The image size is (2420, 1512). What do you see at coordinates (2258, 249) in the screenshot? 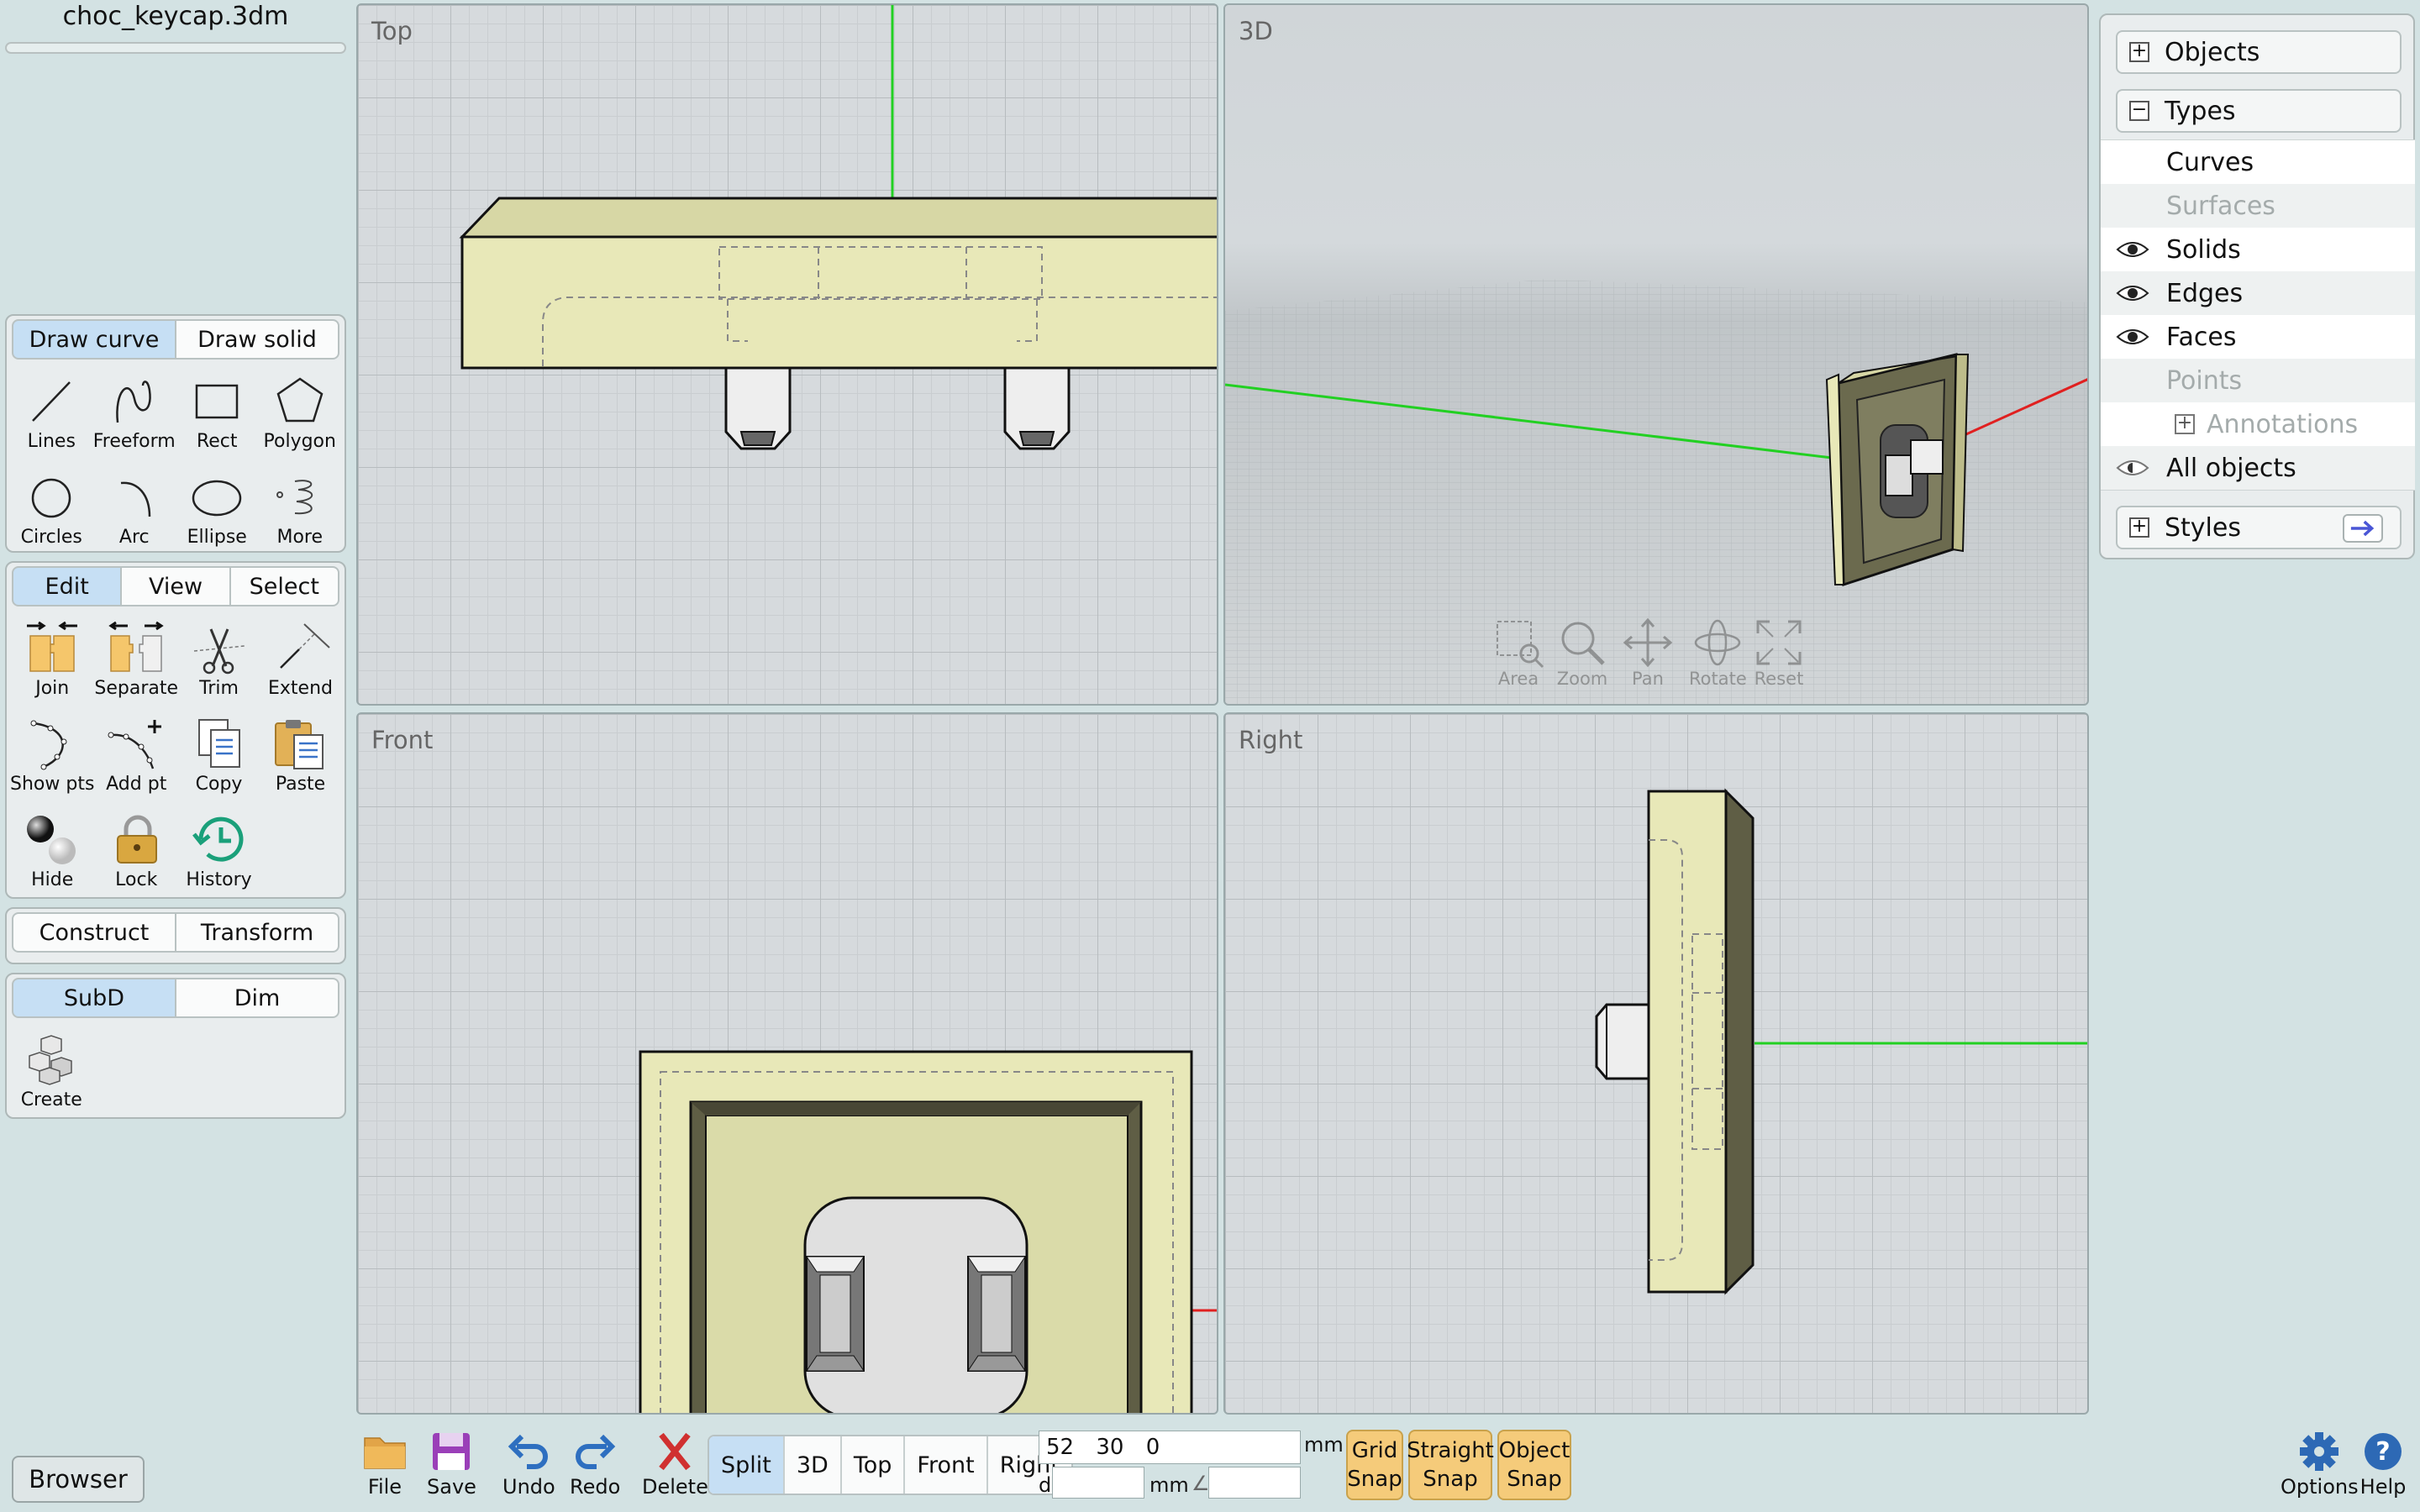
I see `type-solids: Solids` at bounding box center [2258, 249].